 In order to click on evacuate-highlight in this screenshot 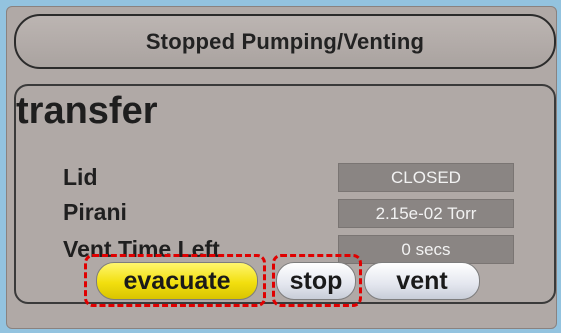, I will do `click(175, 280)`.